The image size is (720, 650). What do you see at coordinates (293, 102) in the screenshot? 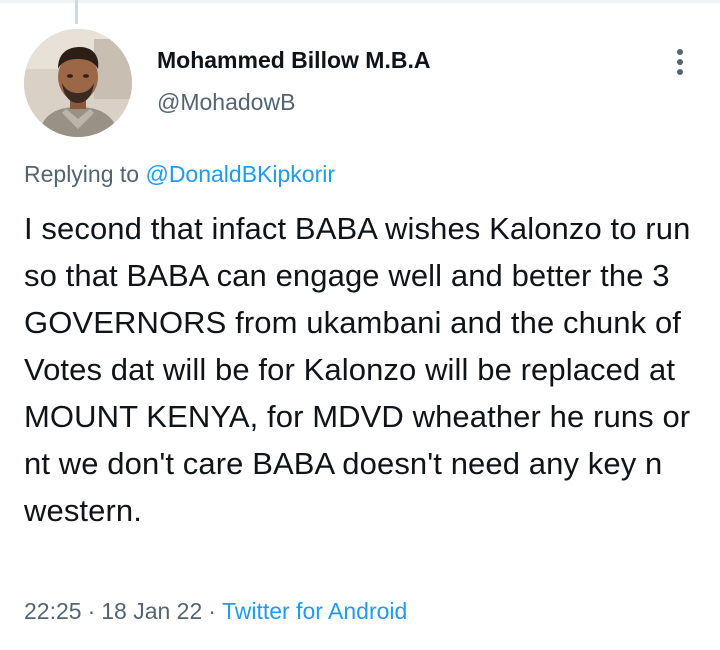
I see `author-handle: @MohadowB` at bounding box center [293, 102].